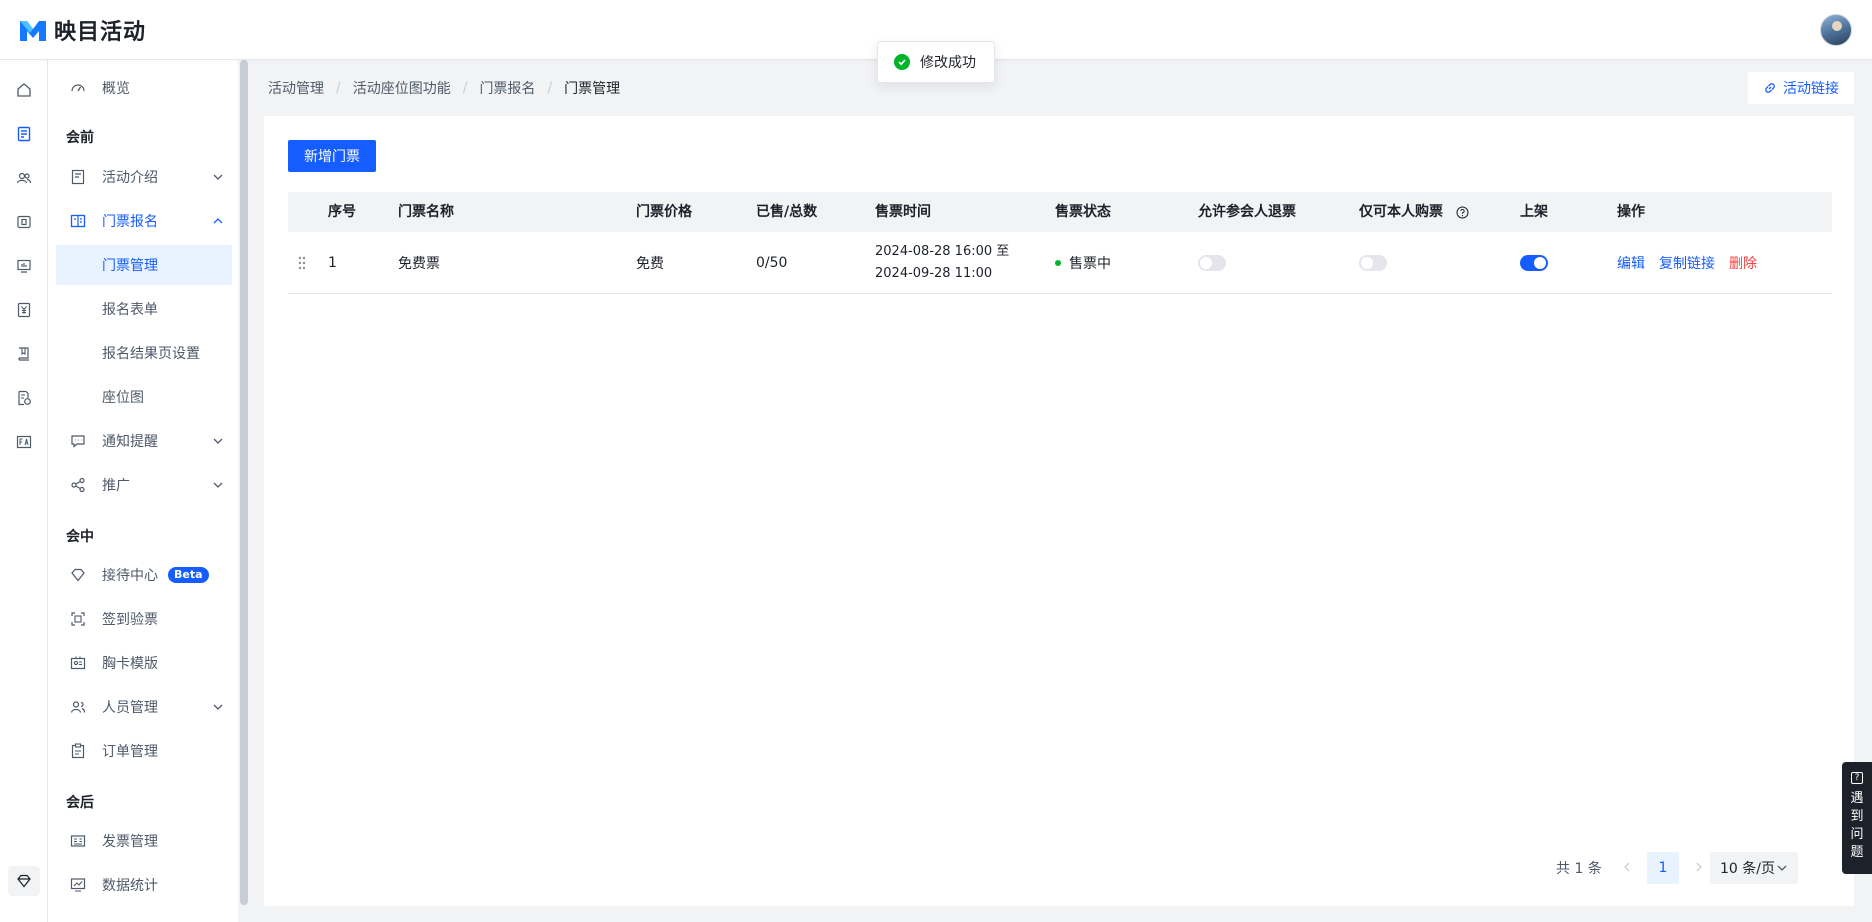 This screenshot has height=922, width=1872. I want to click on col-price: 门票价格, so click(664, 212).